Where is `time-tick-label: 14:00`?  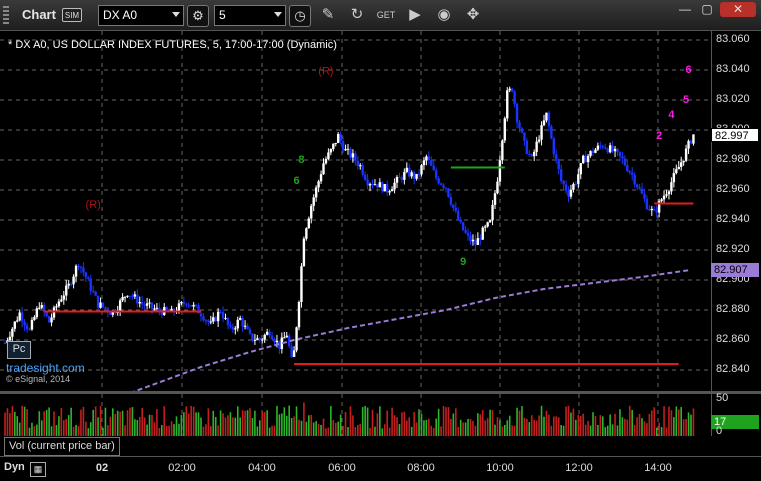 time-tick-label: 14:00 is located at coordinates (658, 468).